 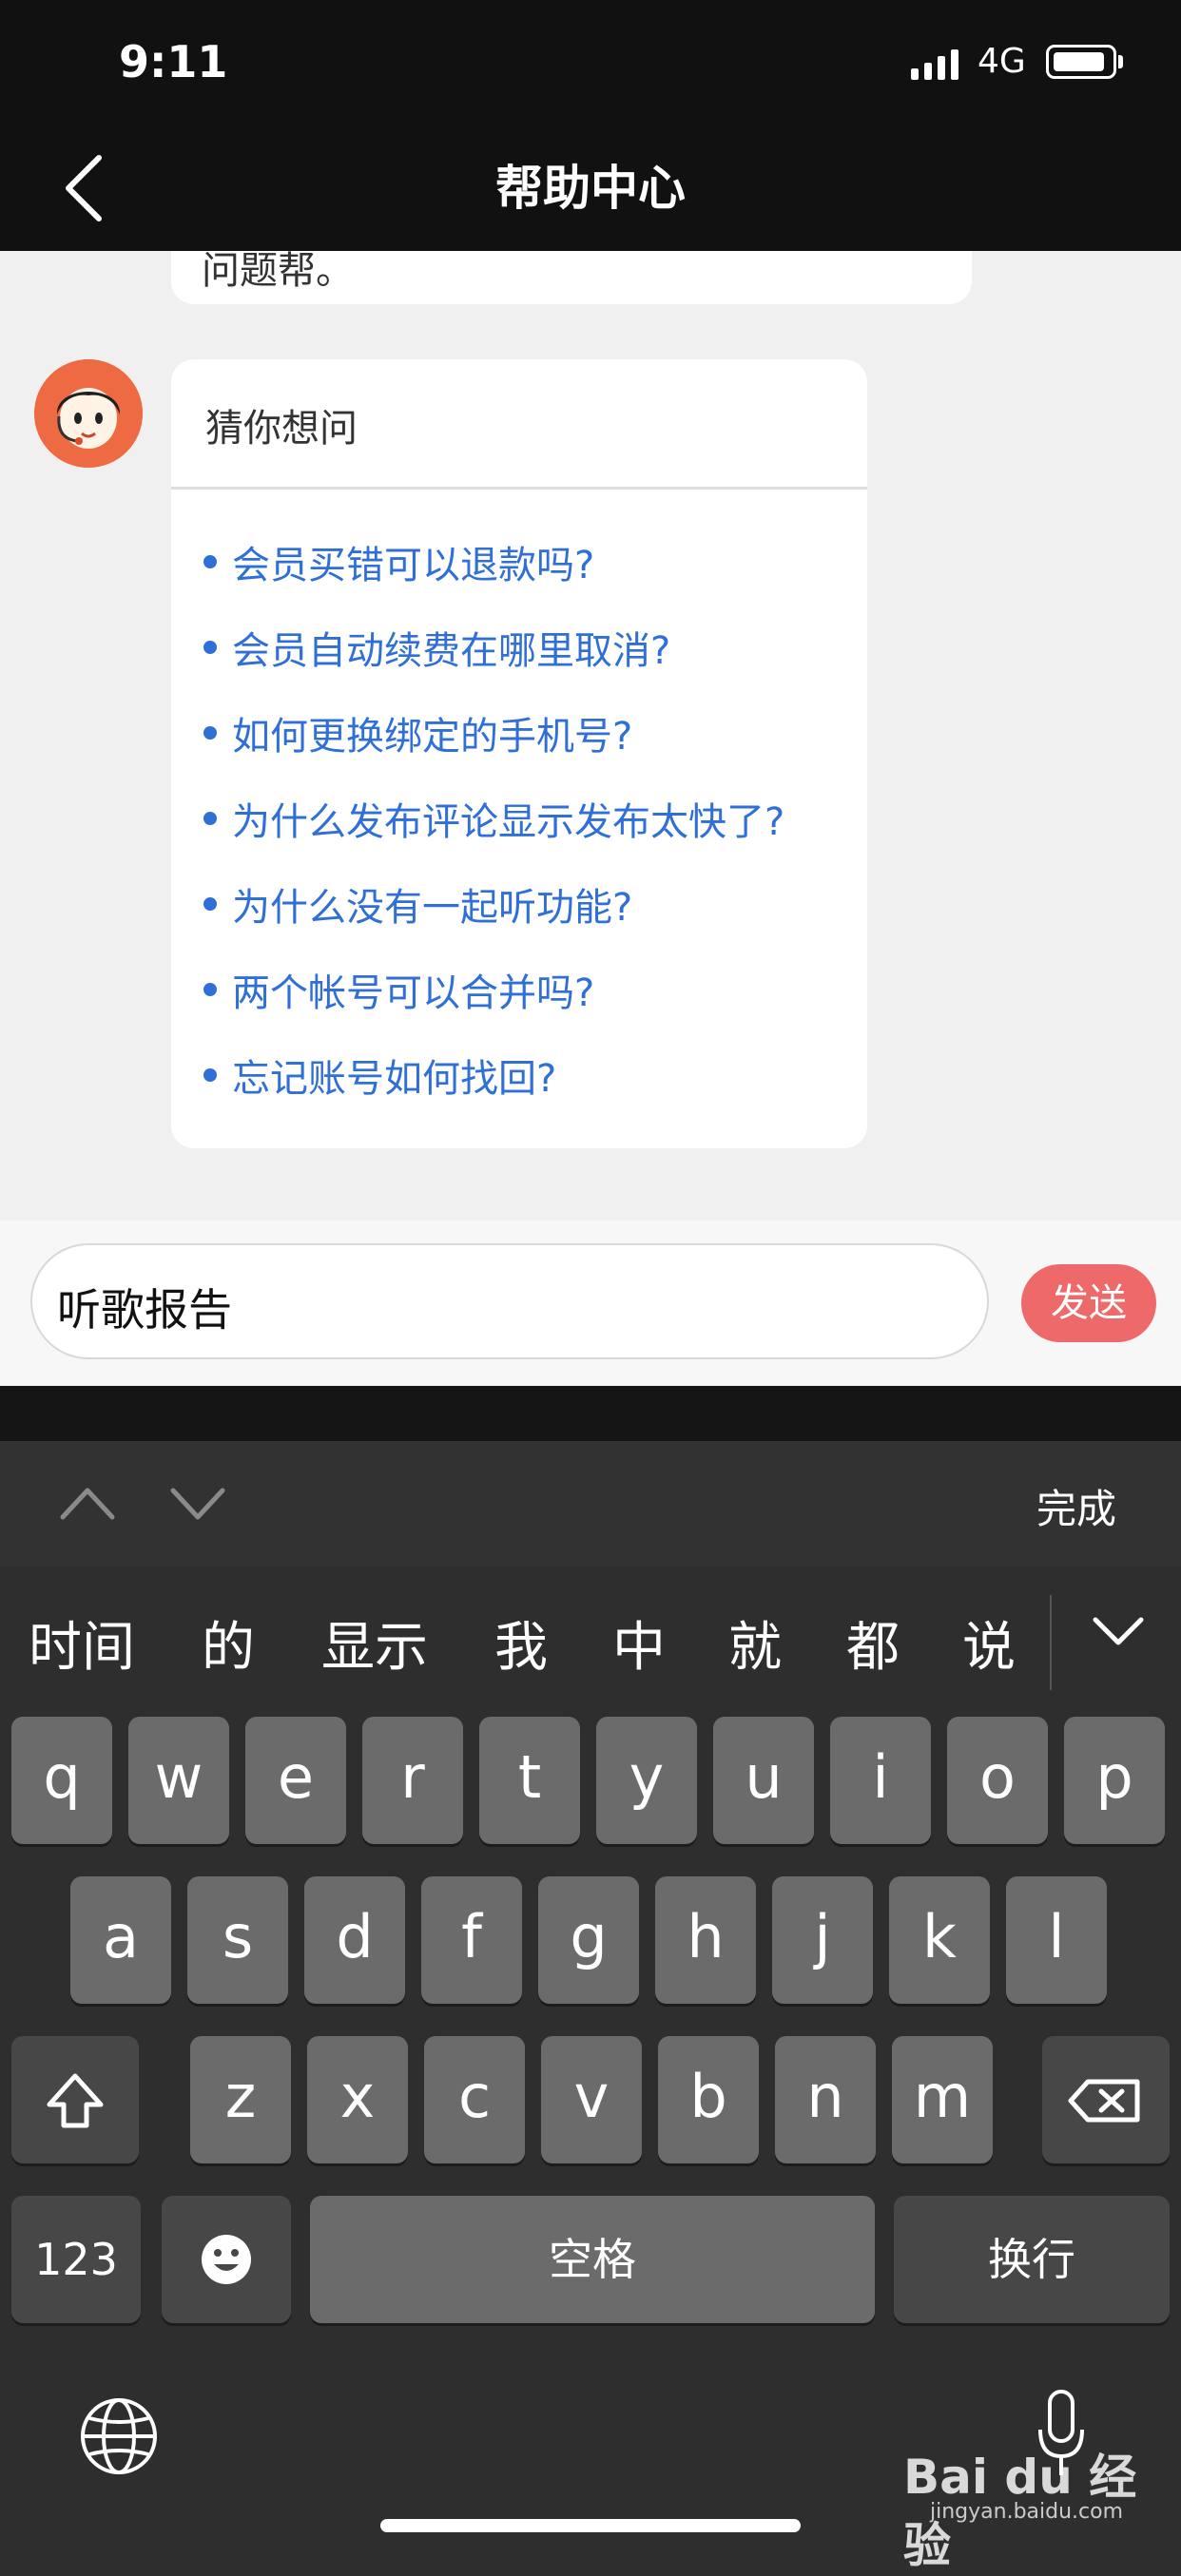 I want to click on emoji-key, so click(x=226, y=2260).